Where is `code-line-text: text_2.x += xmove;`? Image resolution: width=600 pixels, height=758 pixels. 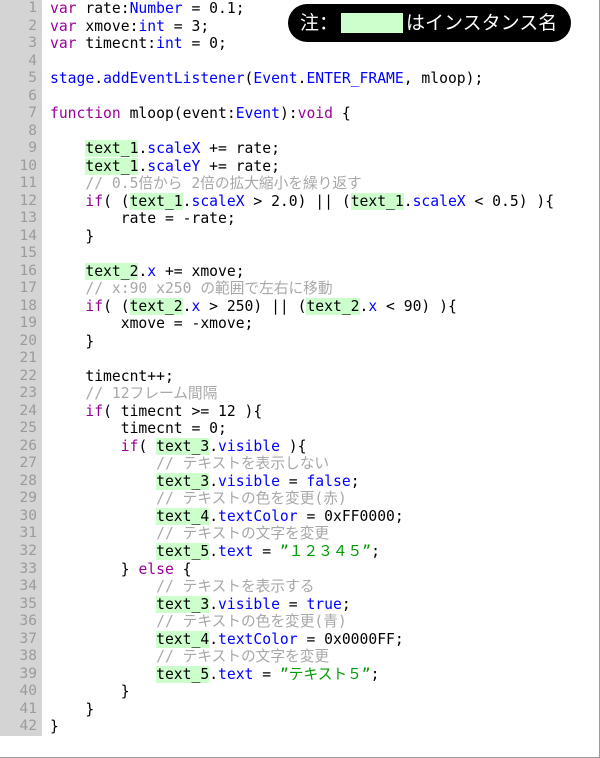 code-line-text: text_2.x += xmove; is located at coordinates (320, 271).